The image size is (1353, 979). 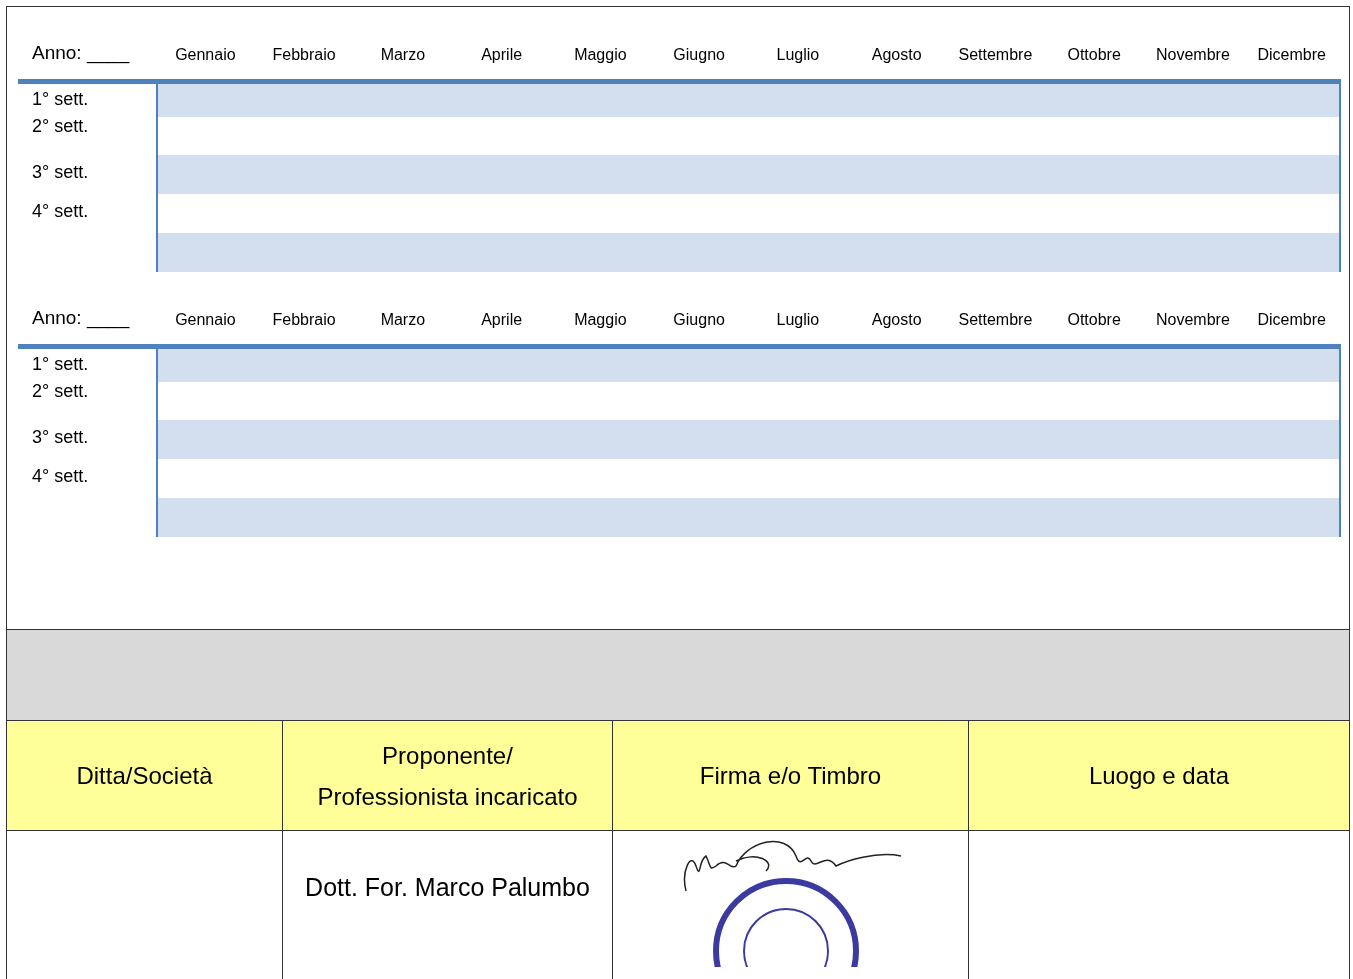 I want to click on column-heading: Proponente/ Professionista incaricato, so click(x=447, y=776).